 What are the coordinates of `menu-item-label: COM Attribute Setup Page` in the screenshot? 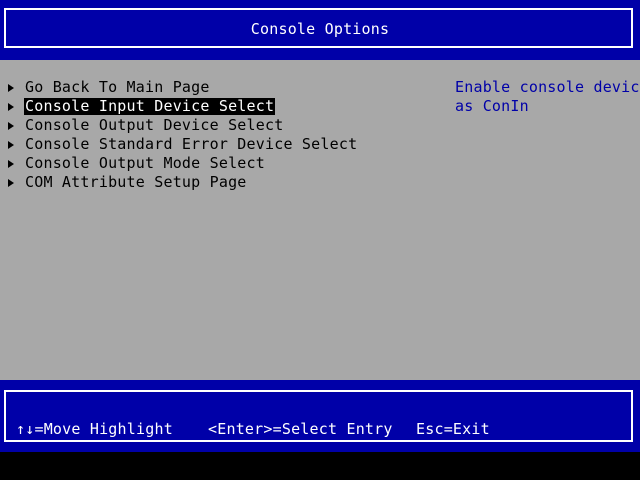 It's located at (136, 182).